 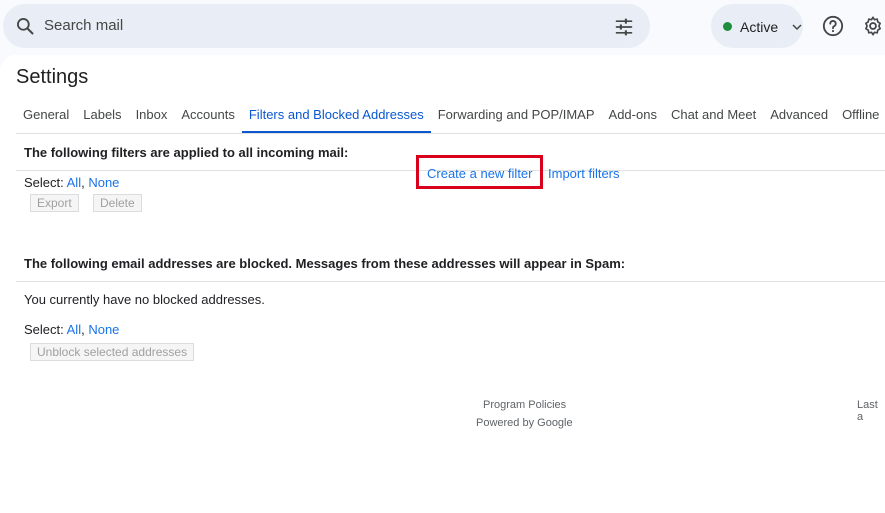 I want to click on chevron-down-icon, so click(x=797, y=27).